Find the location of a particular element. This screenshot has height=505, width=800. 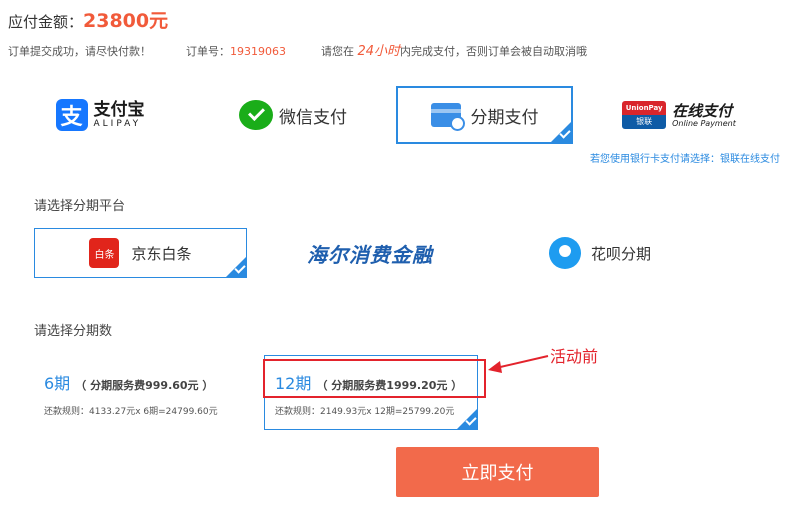

huabei-logo-icon is located at coordinates (564, 253).